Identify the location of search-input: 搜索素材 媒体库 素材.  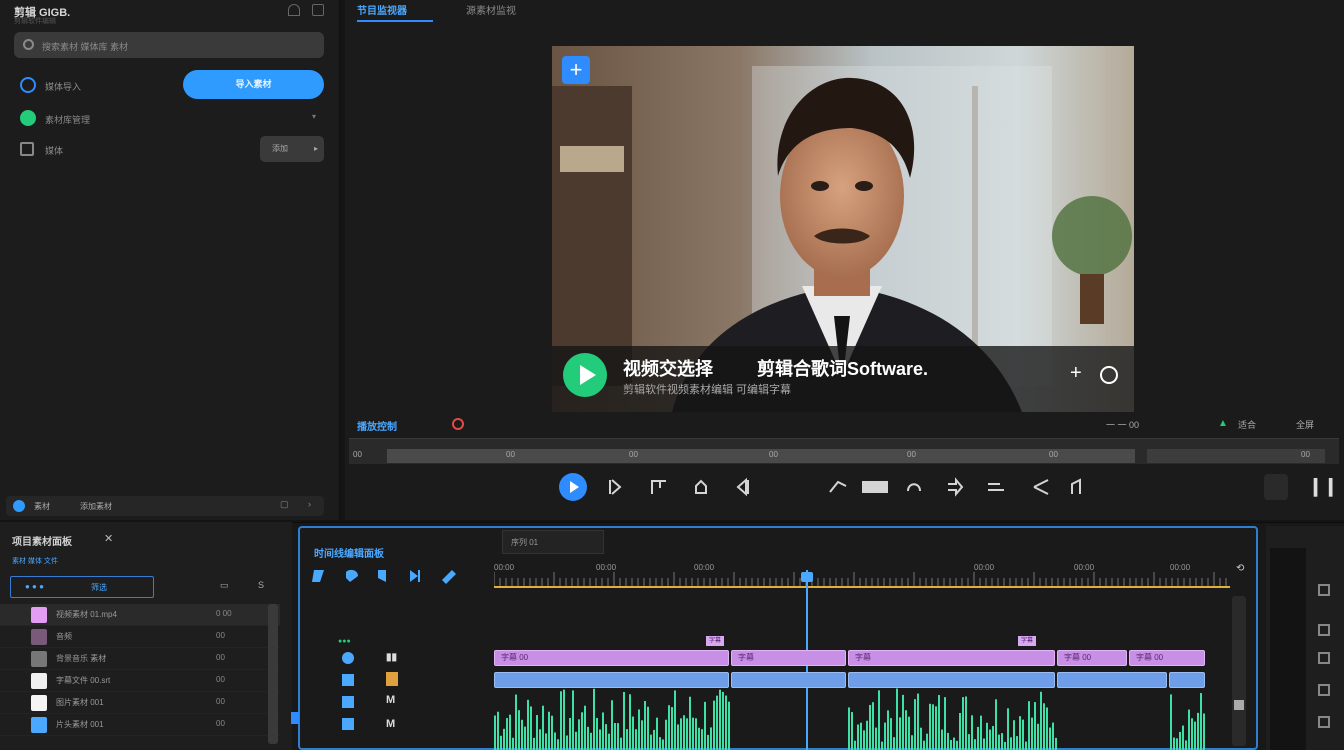
(169, 45).